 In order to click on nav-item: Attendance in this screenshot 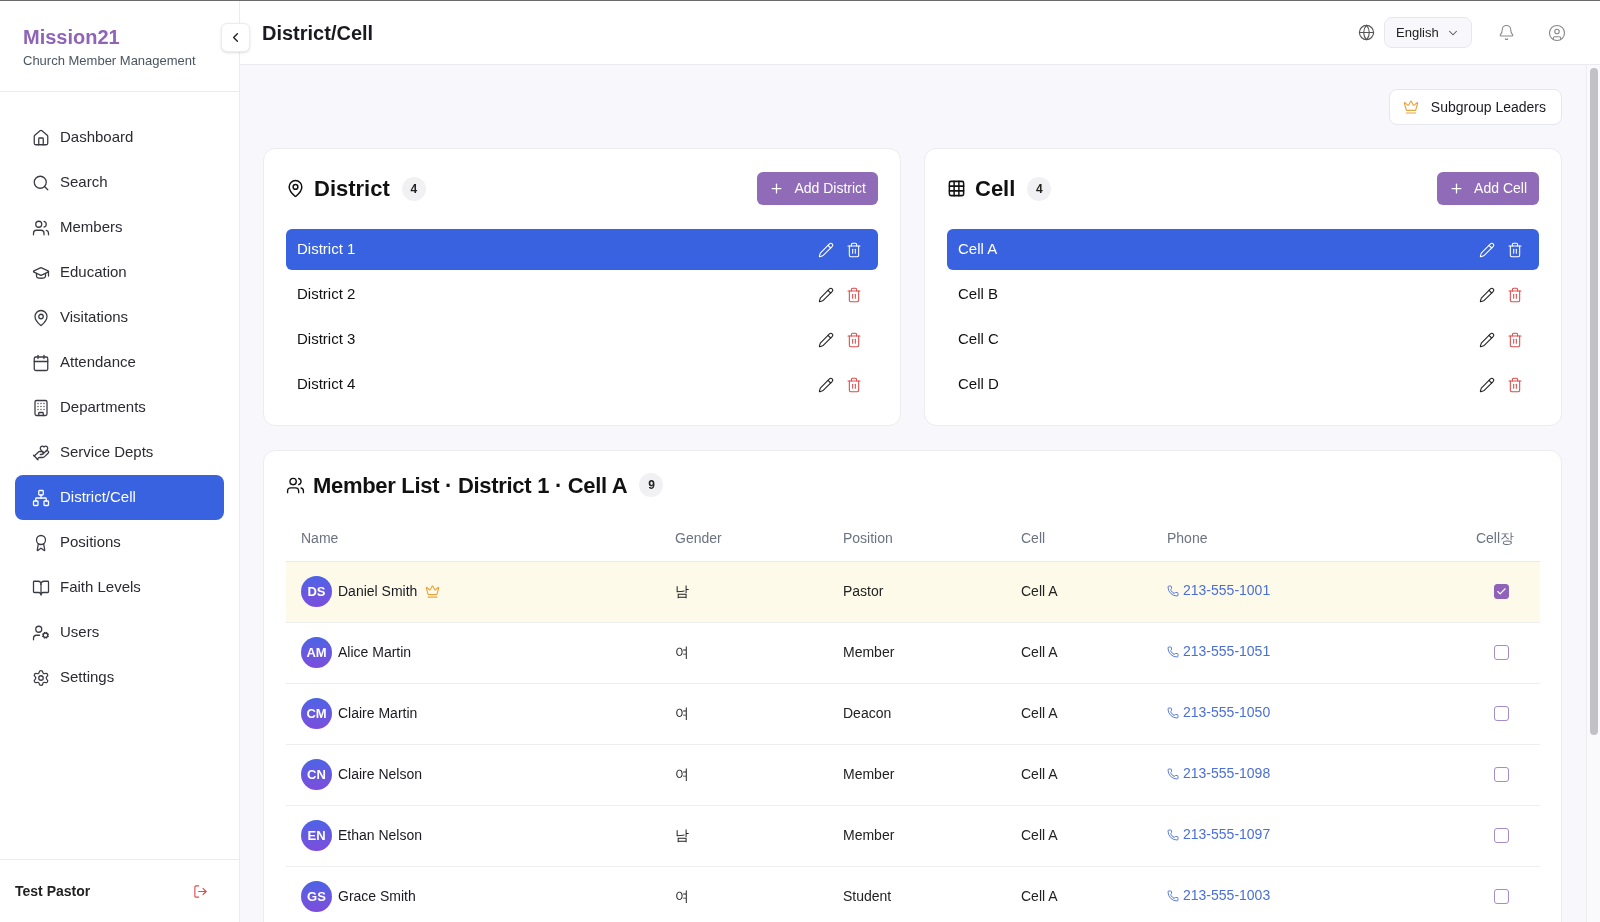, I will do `click(119, 362)`.